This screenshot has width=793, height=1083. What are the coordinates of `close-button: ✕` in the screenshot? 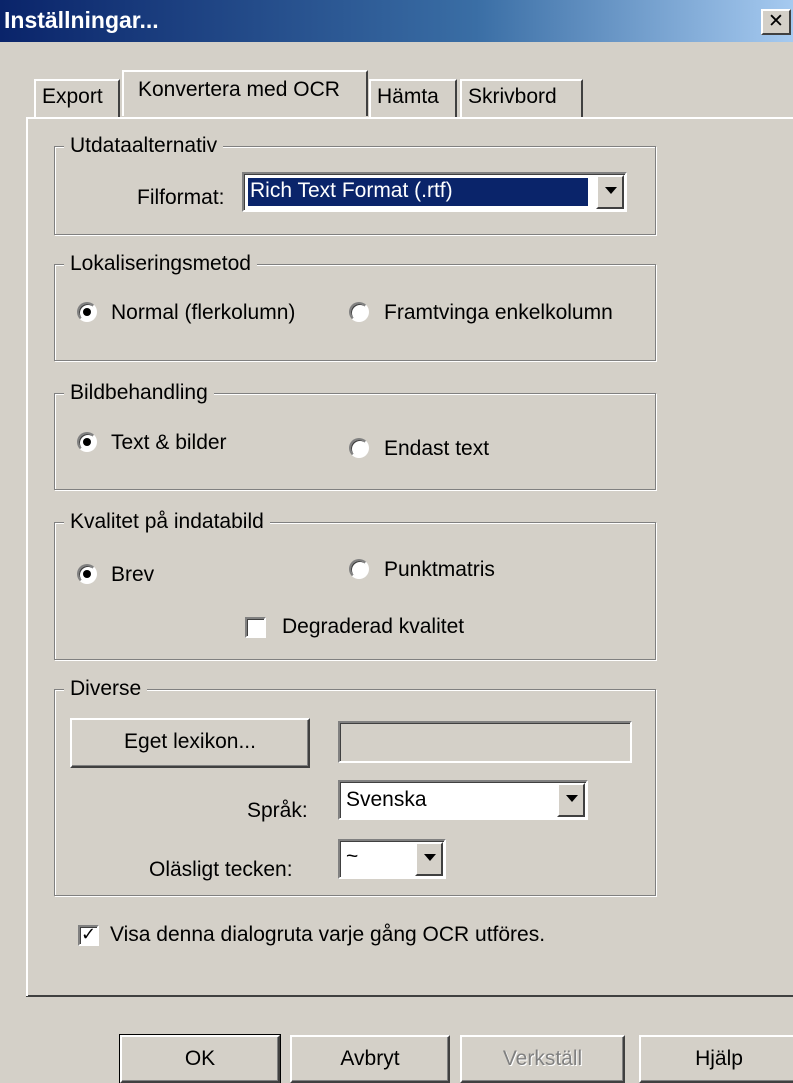 It's located at (776, 22).